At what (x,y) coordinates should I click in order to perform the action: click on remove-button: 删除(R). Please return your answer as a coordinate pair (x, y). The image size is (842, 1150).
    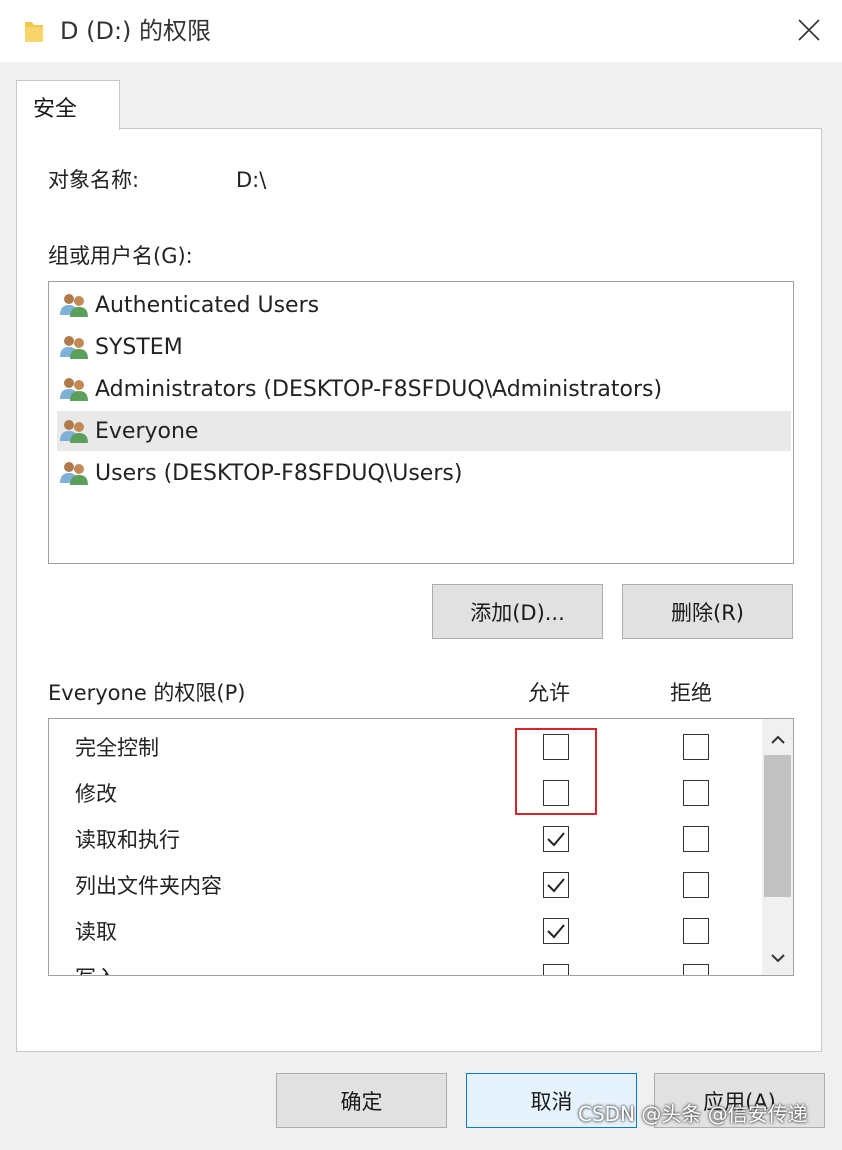
    Looking at the image, I should click on (707, 611).